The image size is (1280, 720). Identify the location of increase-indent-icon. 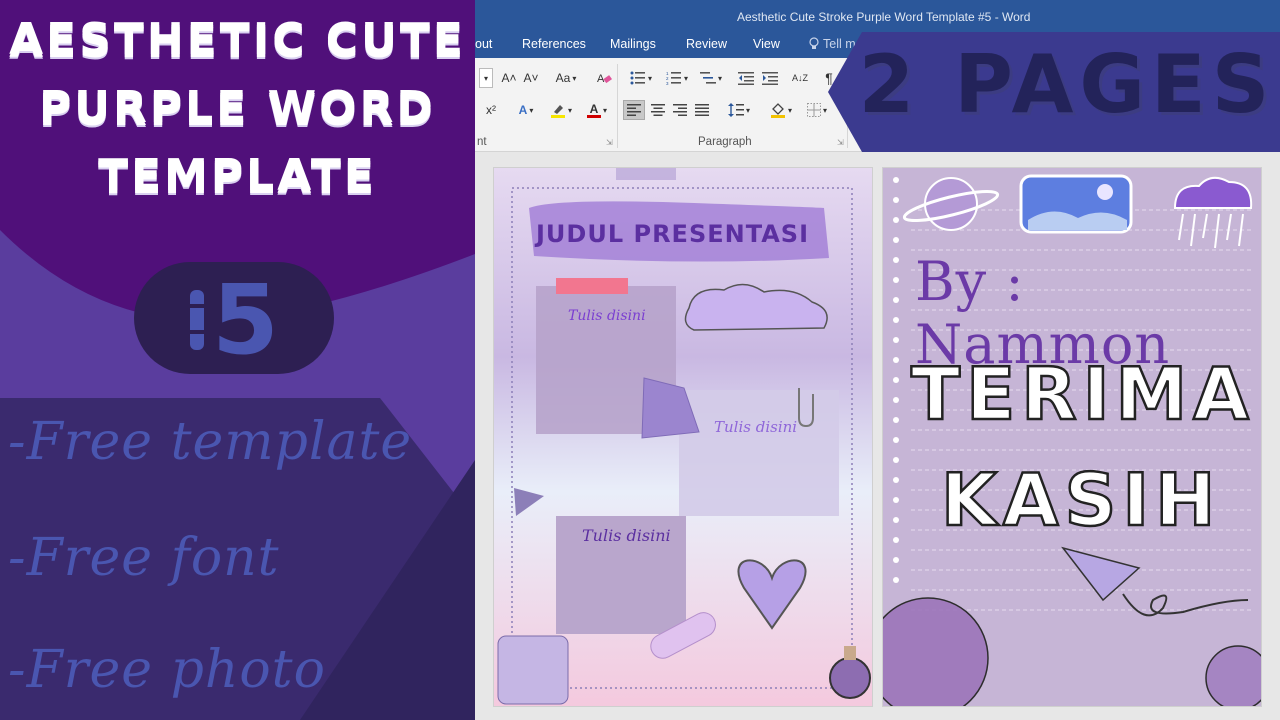
(770, 78).